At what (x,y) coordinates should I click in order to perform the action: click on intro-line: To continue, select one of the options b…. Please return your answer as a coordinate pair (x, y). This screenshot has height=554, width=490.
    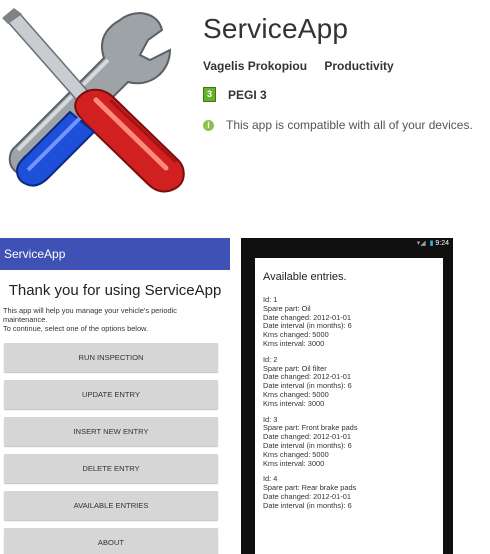
    Looking at the image, I should click on (76, 328).